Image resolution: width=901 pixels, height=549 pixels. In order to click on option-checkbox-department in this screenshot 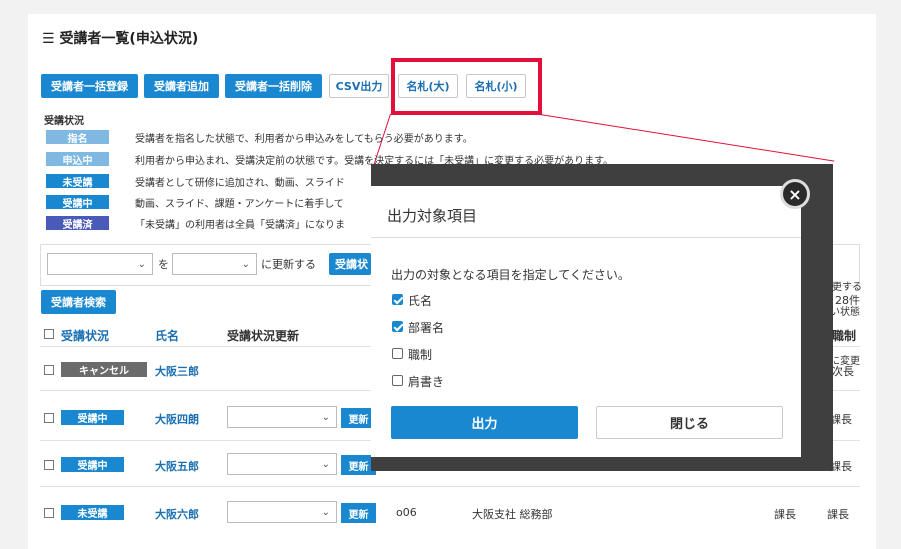, I will do `click(397, 326)`.